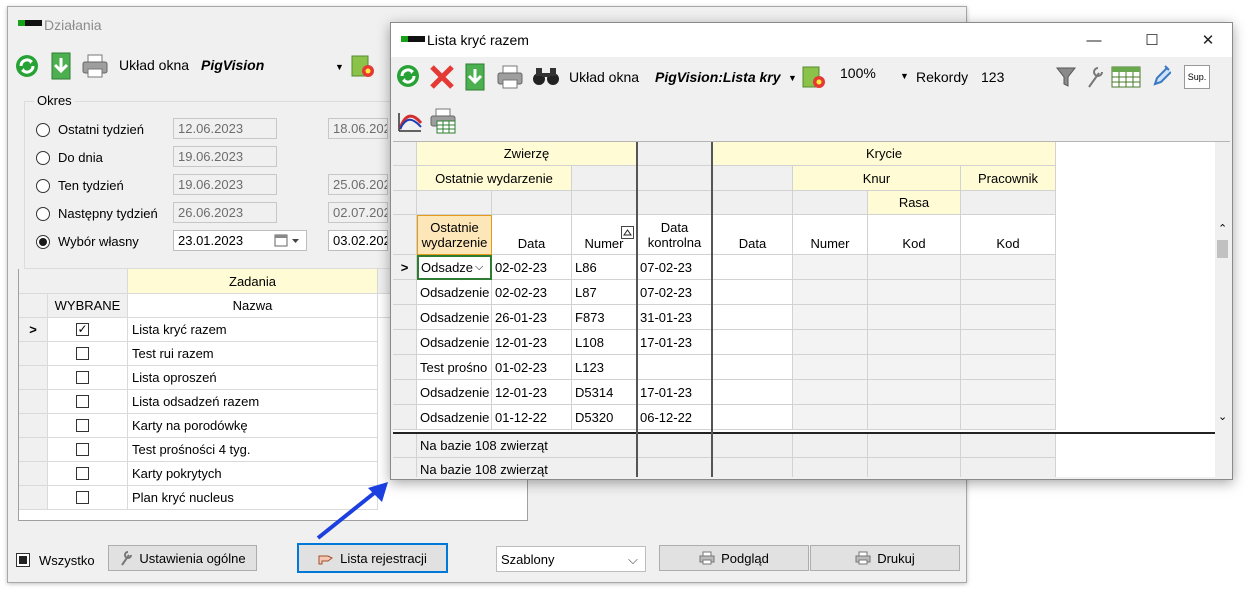 The height and width of the screenshot is (589, 1249). What do you see at coordinates (372, 558) in the screenshot?
I see `registration-list-button: Lista rejestracji` at bounding box center [372, 558].